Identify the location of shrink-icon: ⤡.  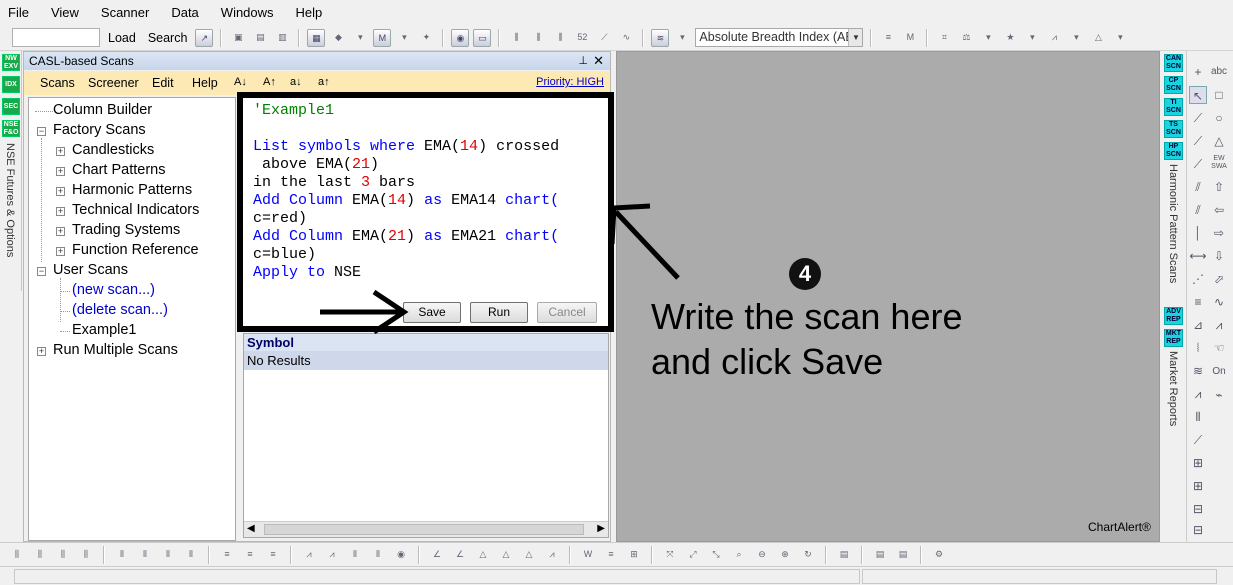
(716, 555).